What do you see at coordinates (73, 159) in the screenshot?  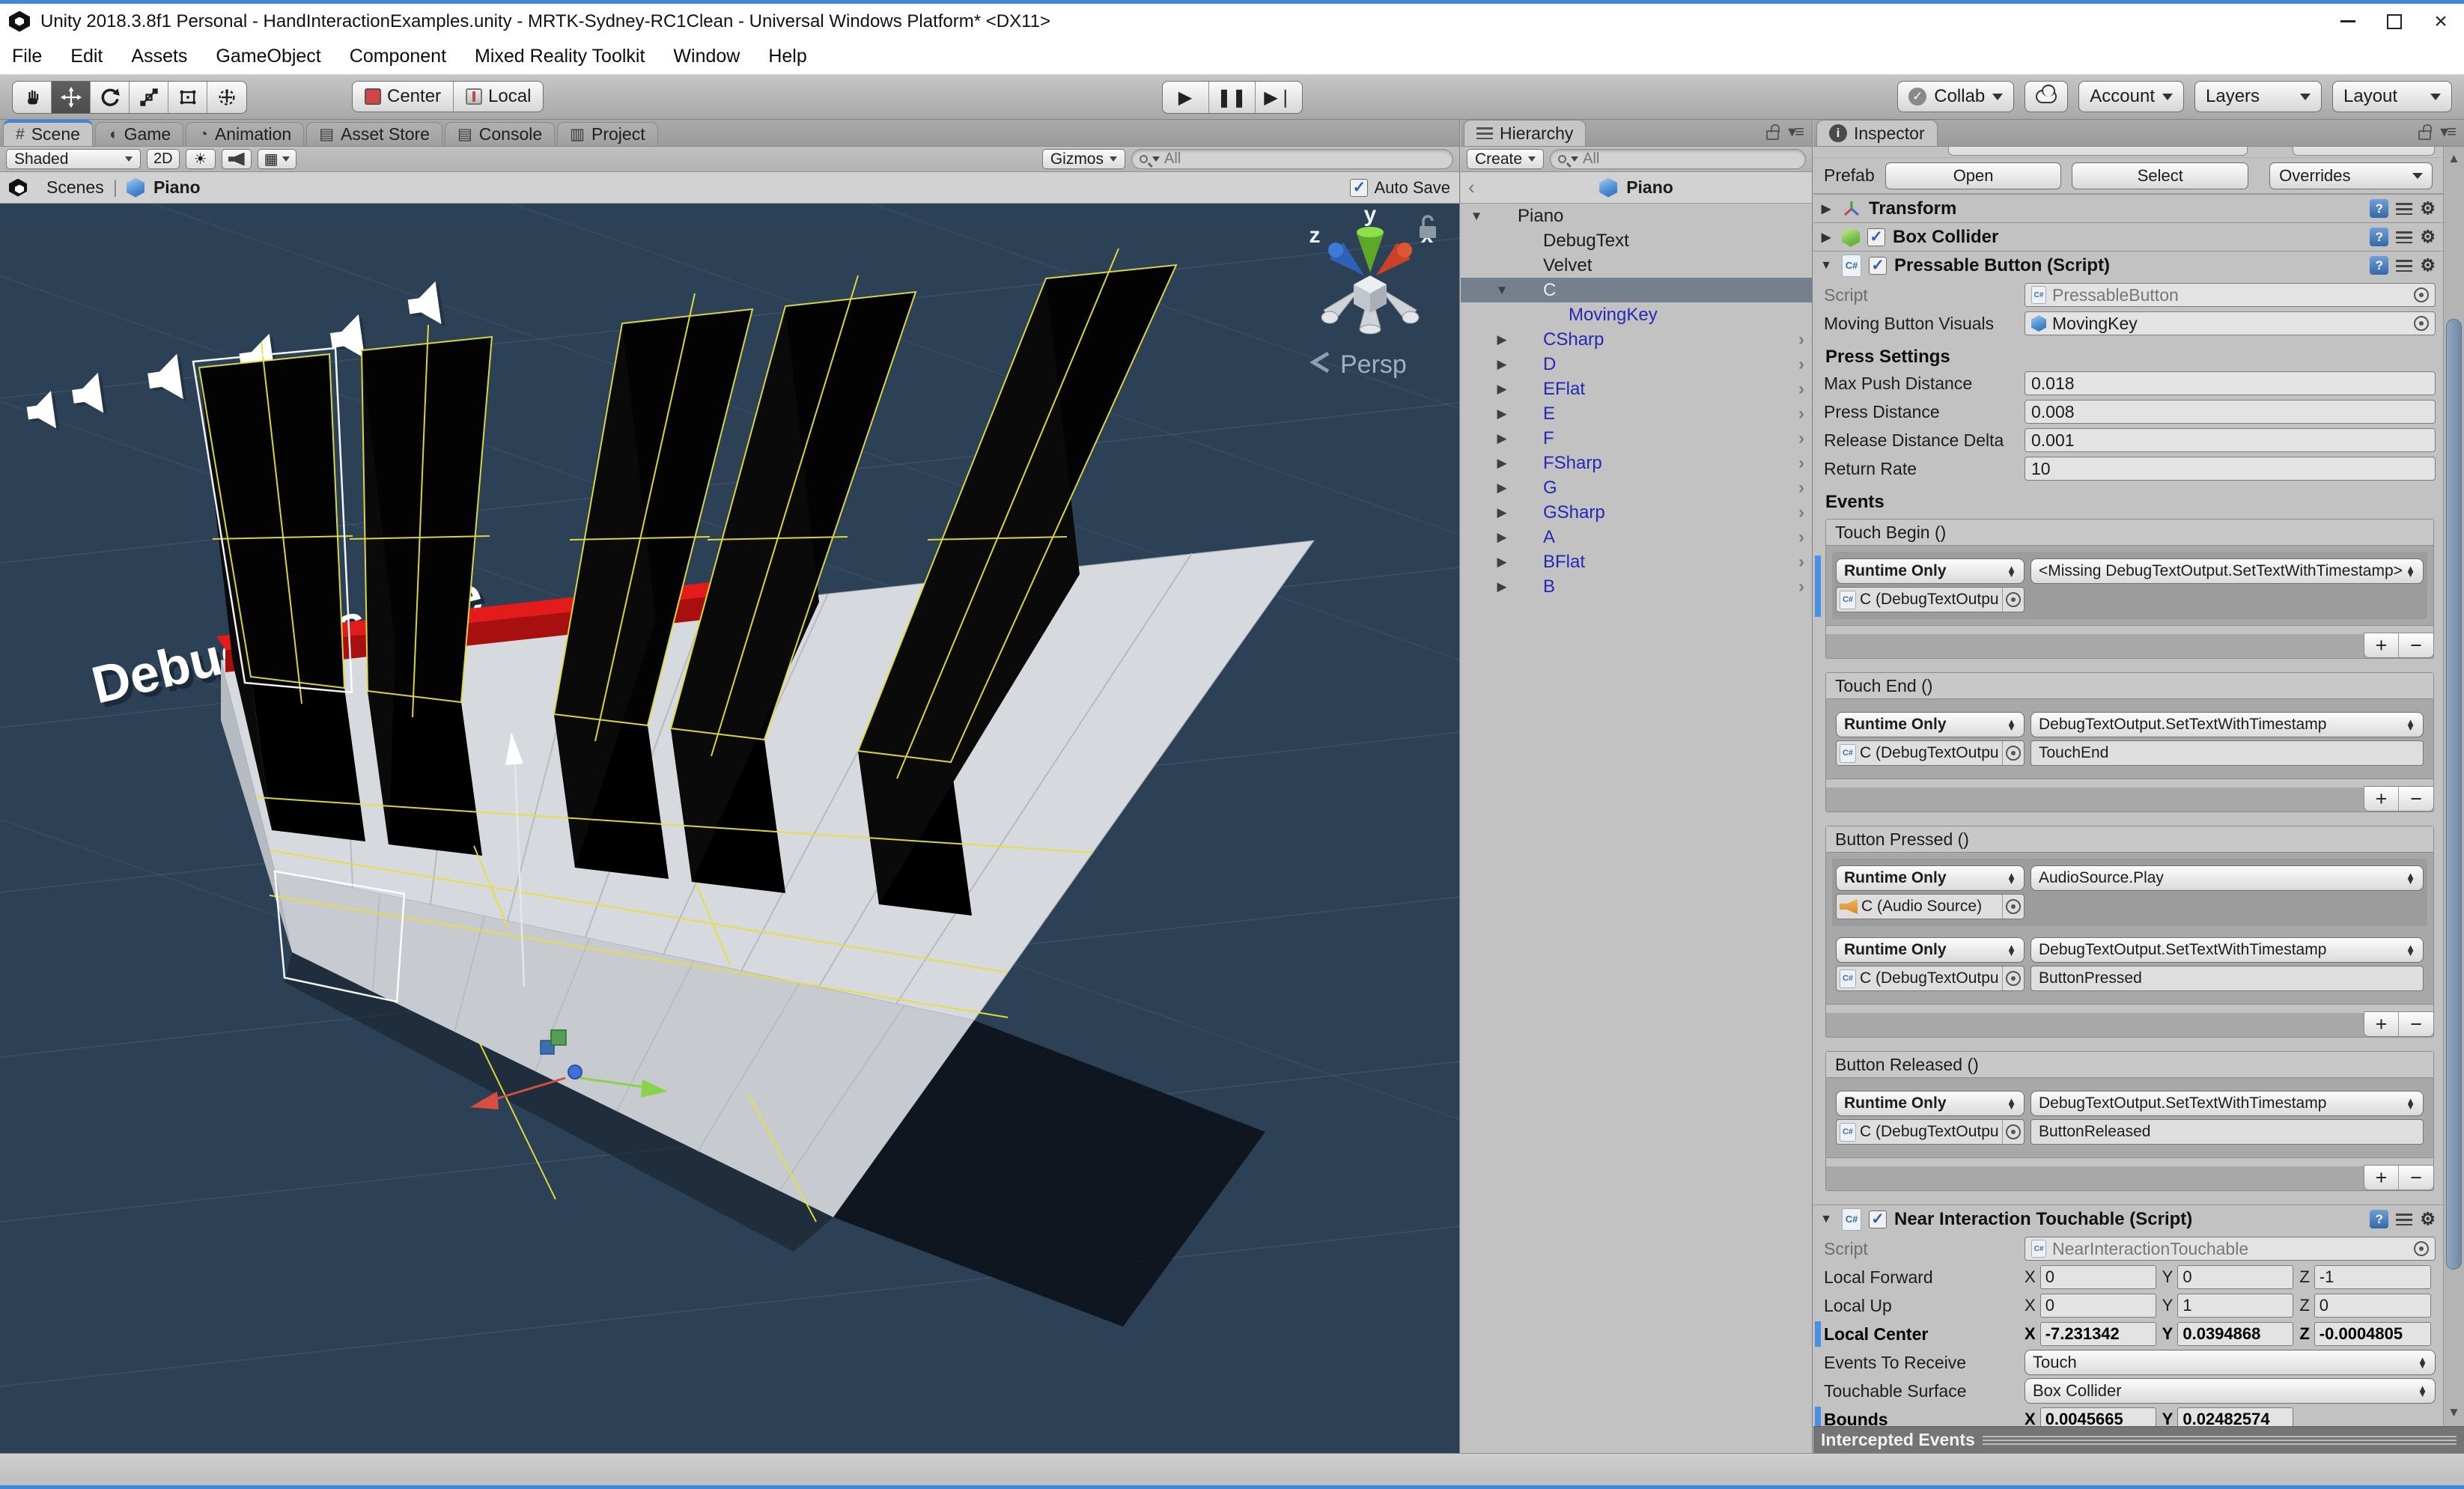 I see `shading-mode-dropdown: Shaded` at bounding box center [73, 159].